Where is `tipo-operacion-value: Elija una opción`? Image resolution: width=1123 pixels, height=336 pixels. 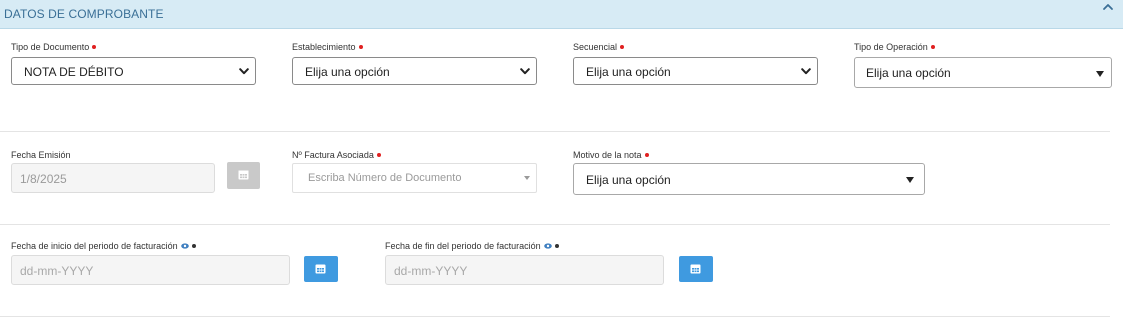 tipo-operacion-value: Elija una opción is located at coordinates (908, 73).